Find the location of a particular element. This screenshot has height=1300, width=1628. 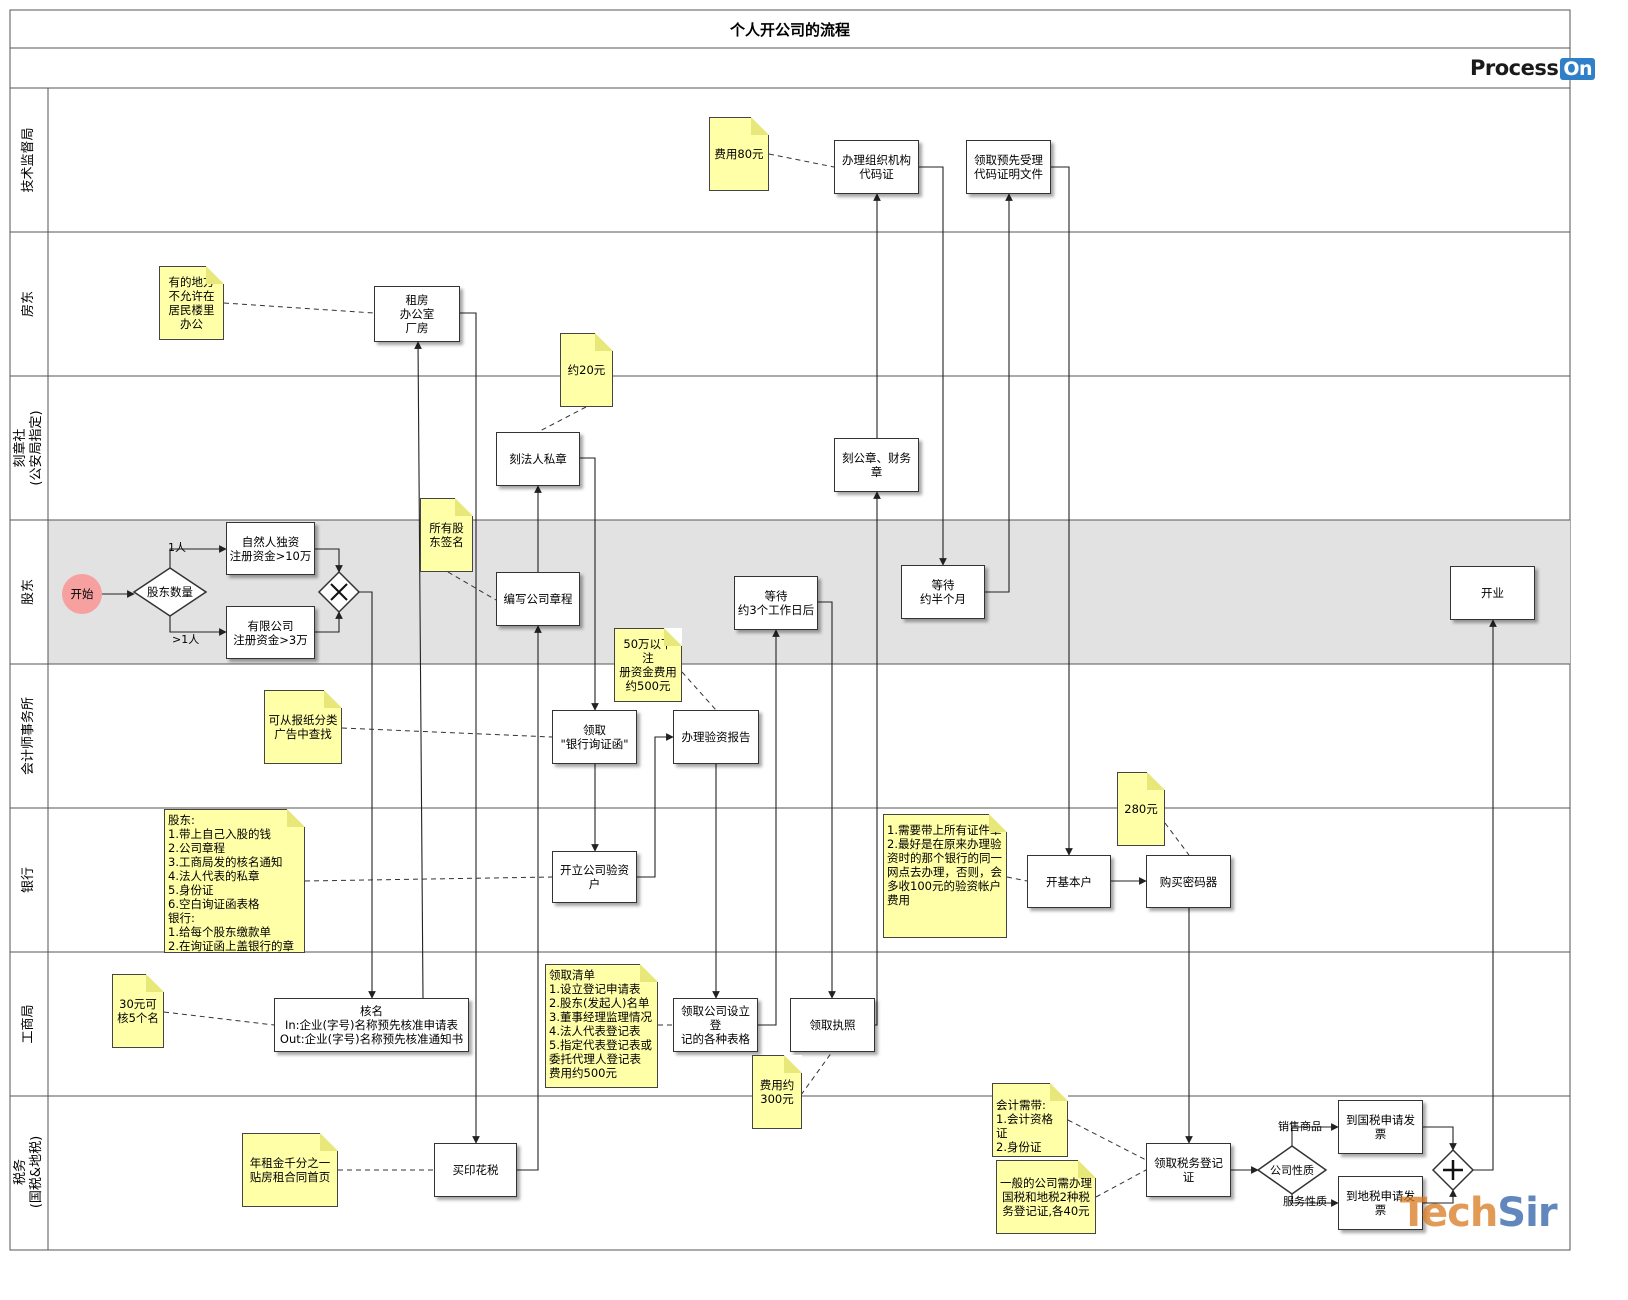

box-org-code-cert: 办理组织机构 代码证 is located at coordinates (876, 167).